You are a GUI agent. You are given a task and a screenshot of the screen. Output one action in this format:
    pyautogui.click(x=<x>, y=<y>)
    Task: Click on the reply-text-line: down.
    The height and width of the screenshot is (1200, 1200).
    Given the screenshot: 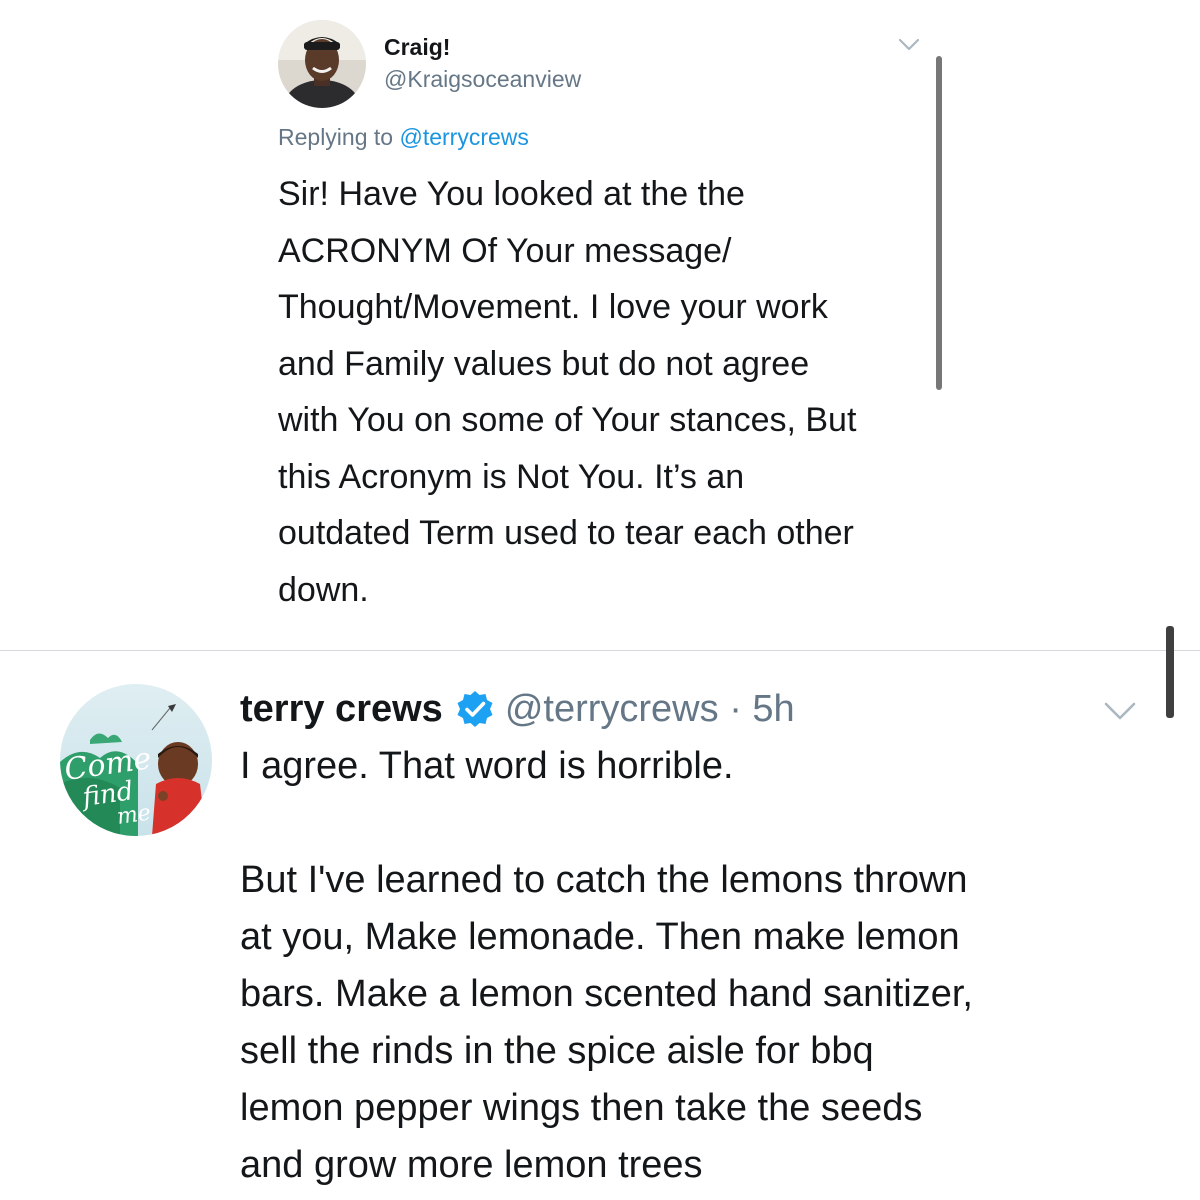 What is the action you would take?
    pyautogui.click(x=323, y=589)
    